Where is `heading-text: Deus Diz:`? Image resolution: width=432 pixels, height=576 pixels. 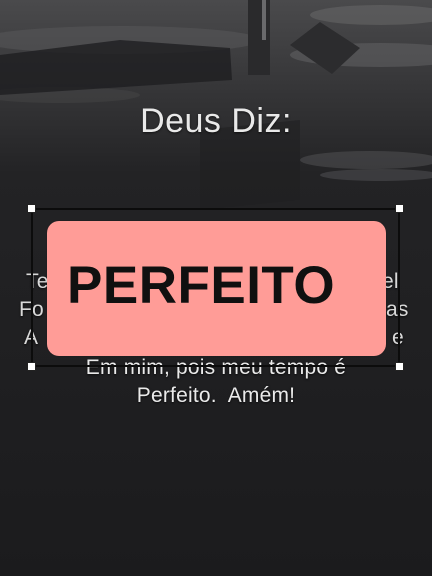
heading-text: Deus Diz: is located at coordinates (216, 121).